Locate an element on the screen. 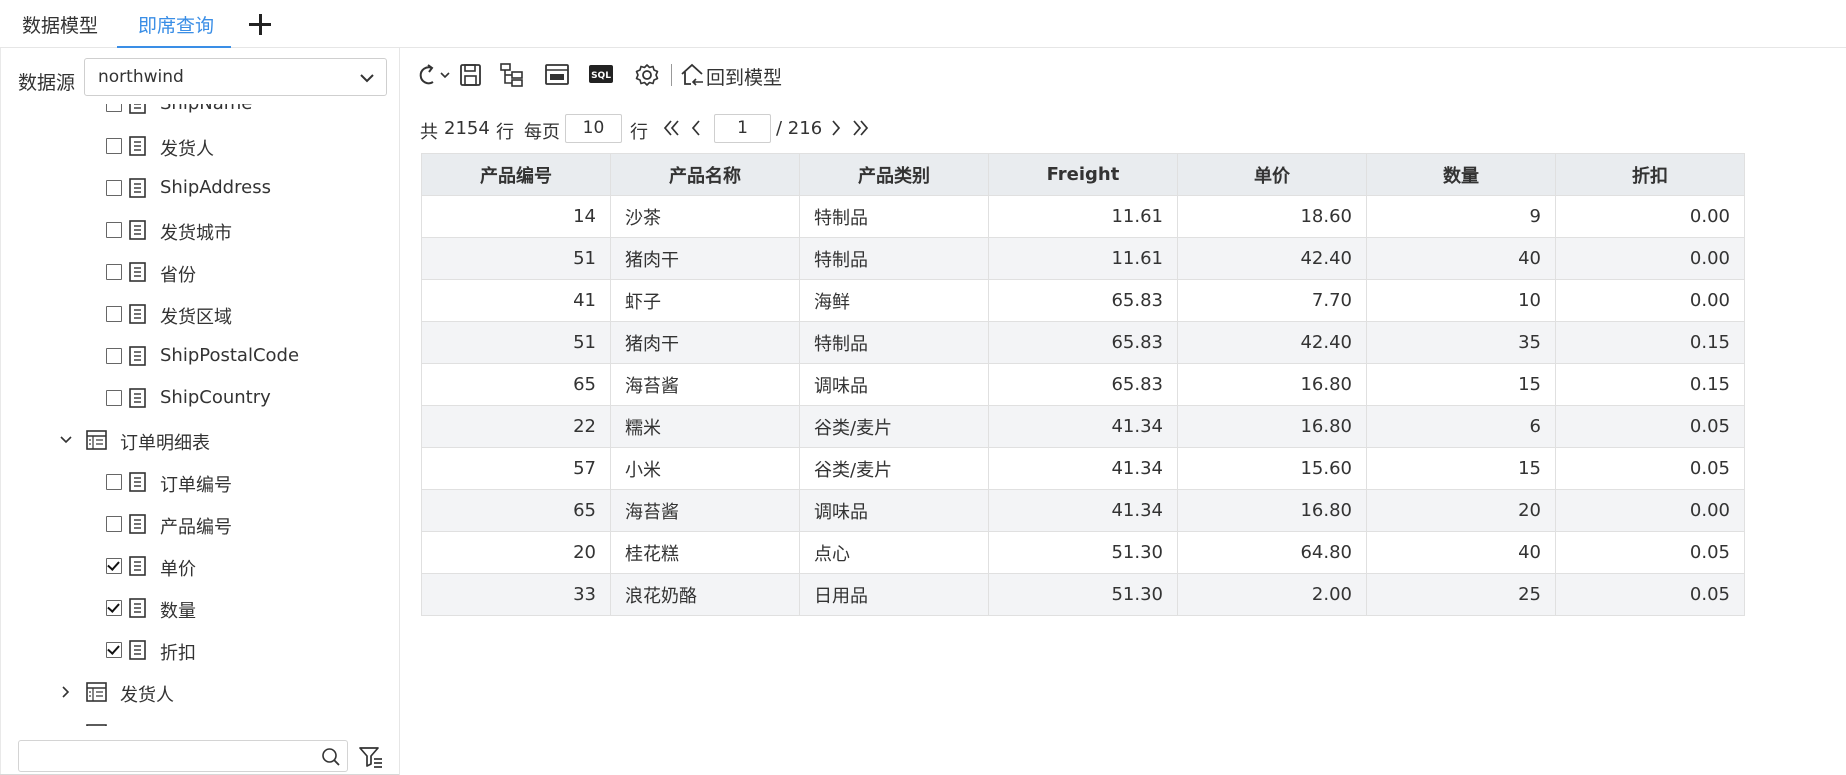 This screenshot has height=775, width=1846. table-cell: 2.00 is located at coordinates (1272, 594).